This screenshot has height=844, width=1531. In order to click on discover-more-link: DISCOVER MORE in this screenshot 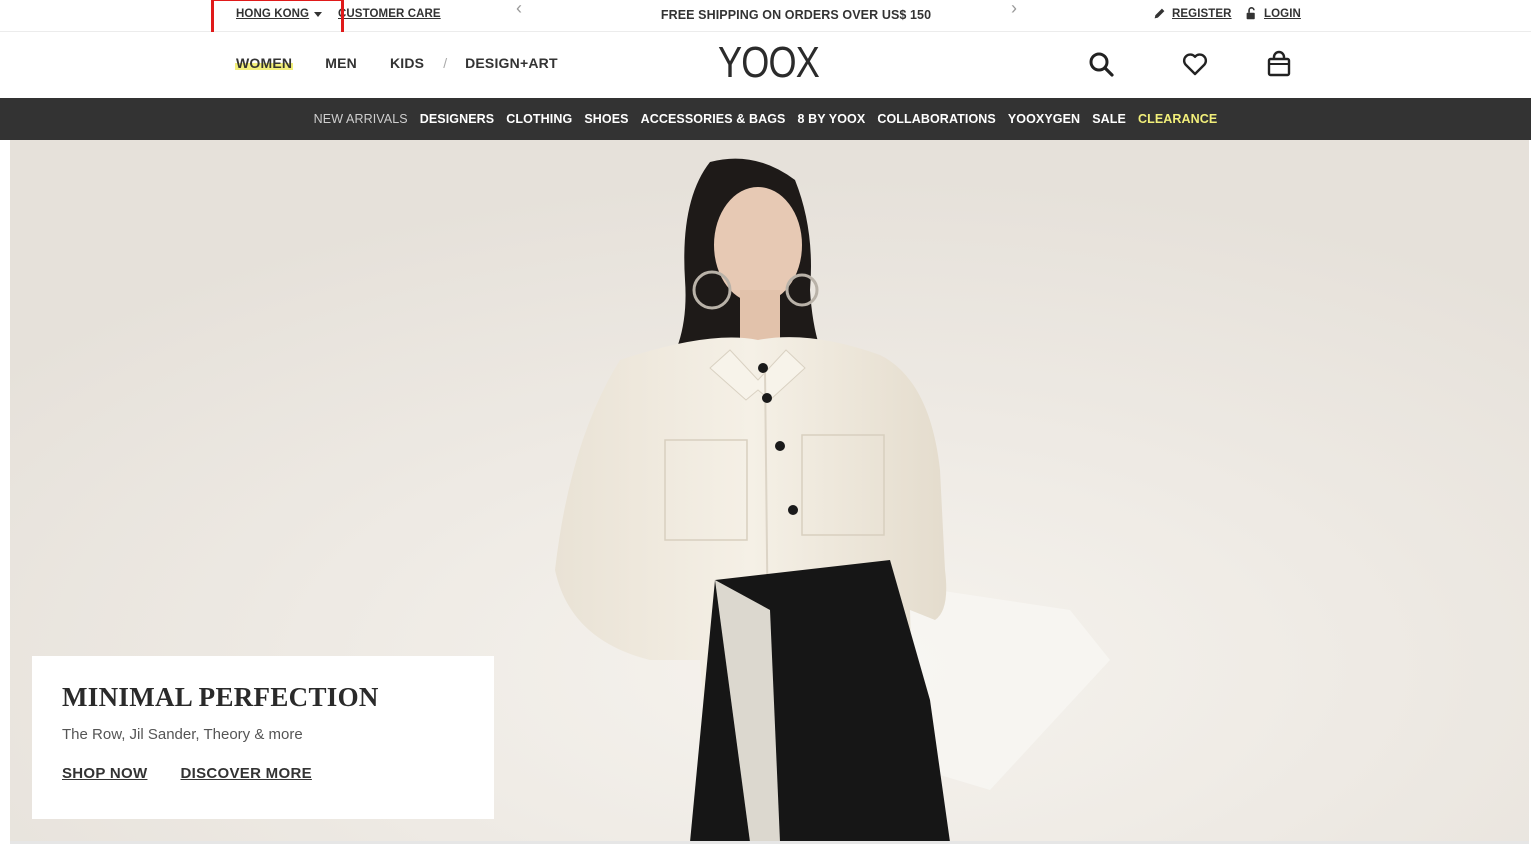, I will do `click(245, 773)`.